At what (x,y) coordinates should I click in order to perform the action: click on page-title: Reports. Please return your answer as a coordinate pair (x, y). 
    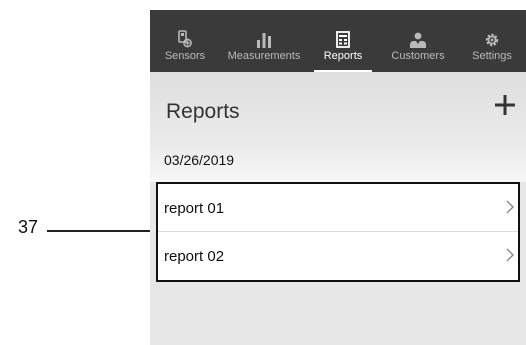
    Looking at the image, I should click on (203, 111).